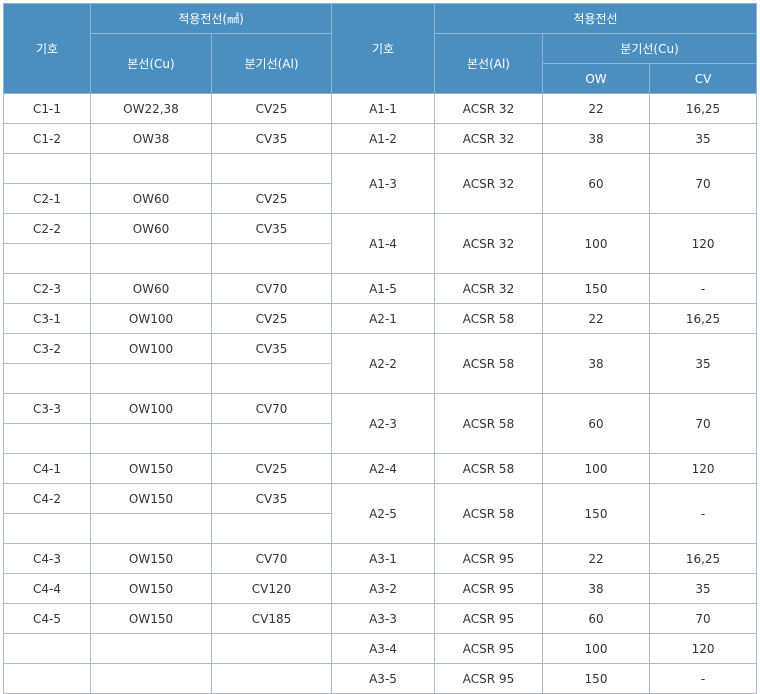  I want to click on left-code-cell: C2-3, so click(47, 288).